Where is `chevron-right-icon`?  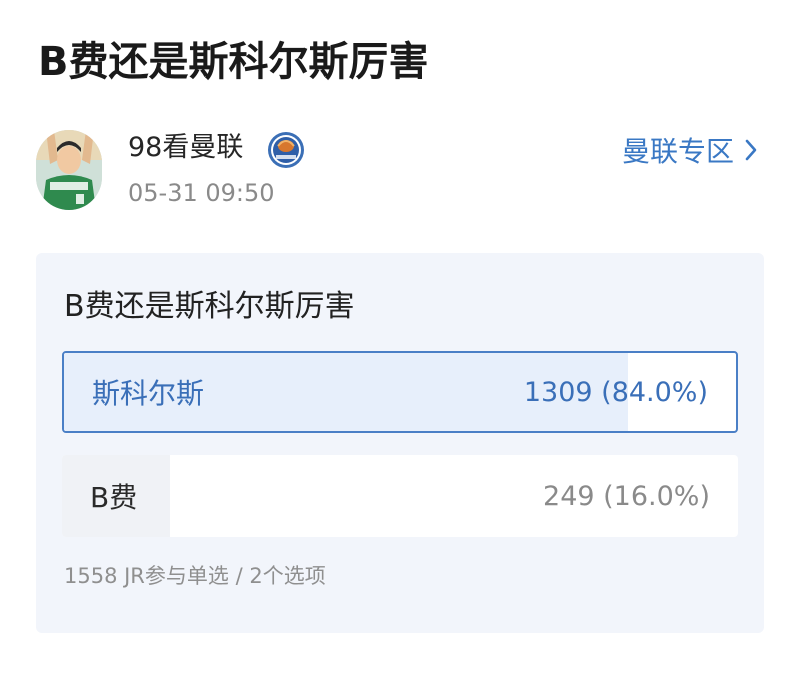
chevron-right-icon is located at coordinates (751, 150).